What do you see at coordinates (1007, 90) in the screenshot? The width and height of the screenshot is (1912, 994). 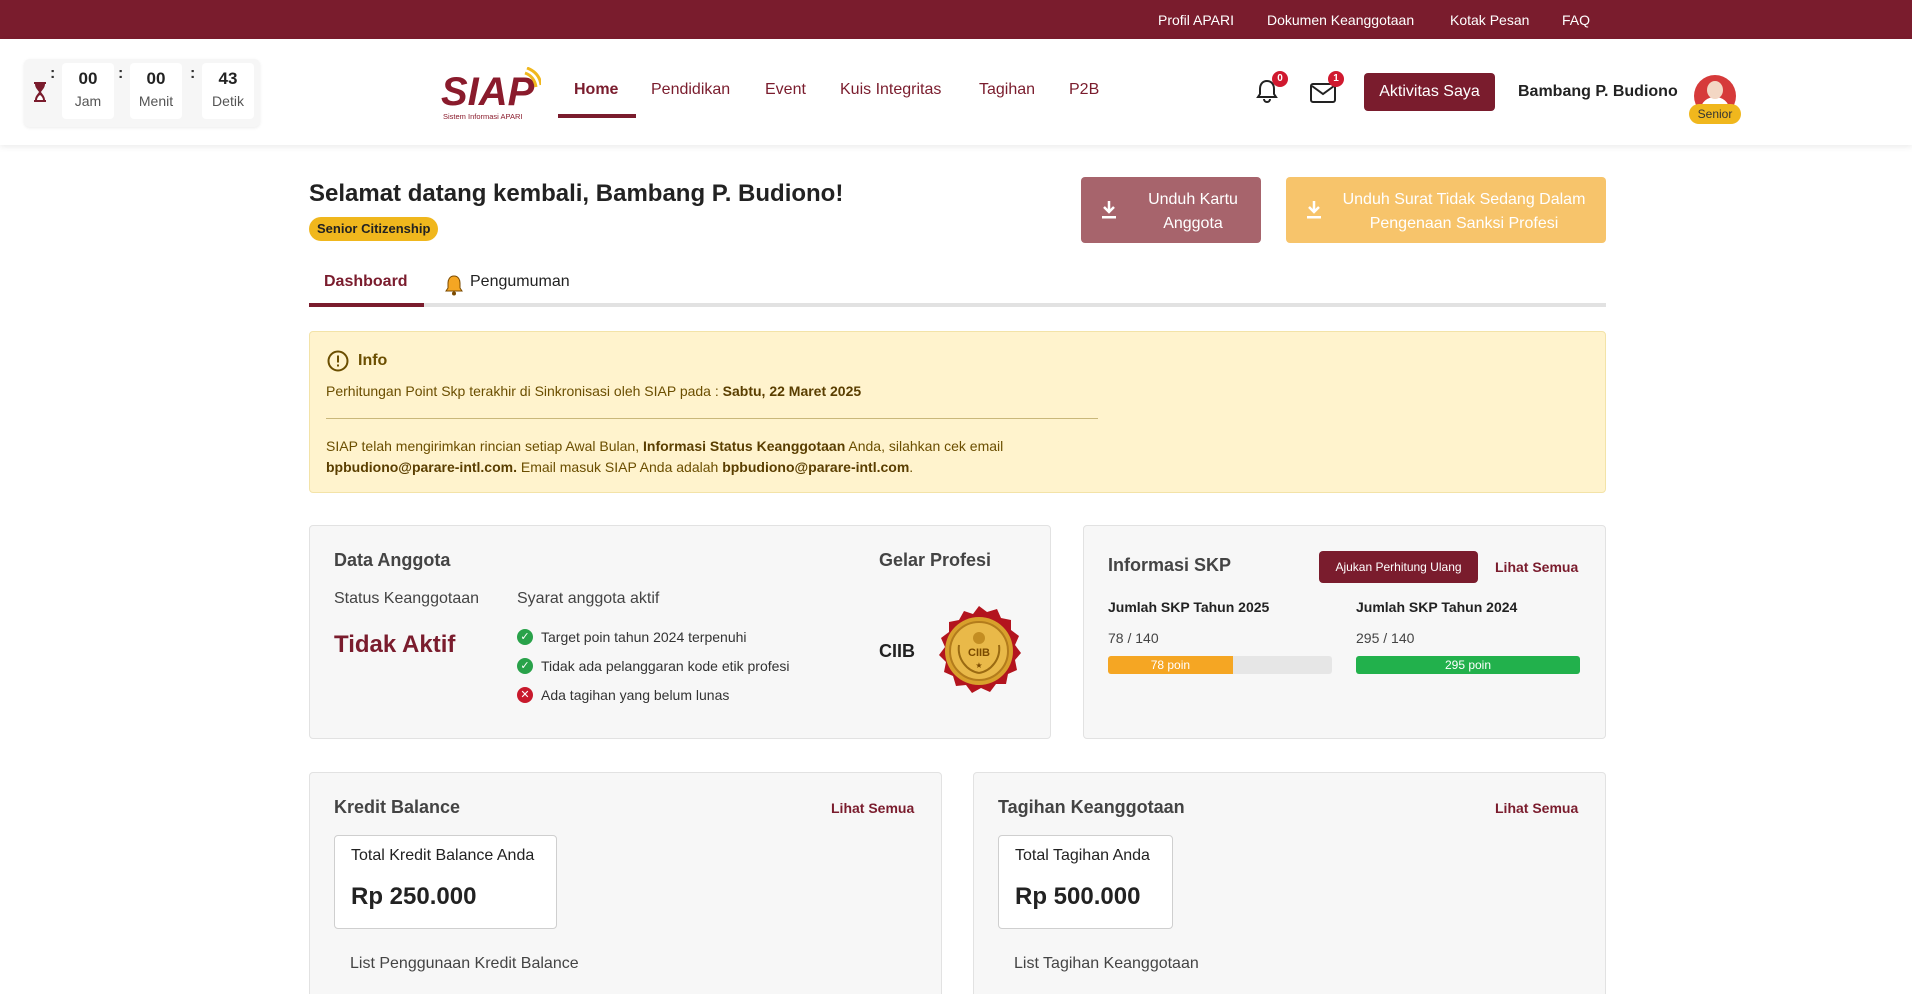 I see `nav-item-tagihan: Tagihan` at bounding box center [1007, 90].